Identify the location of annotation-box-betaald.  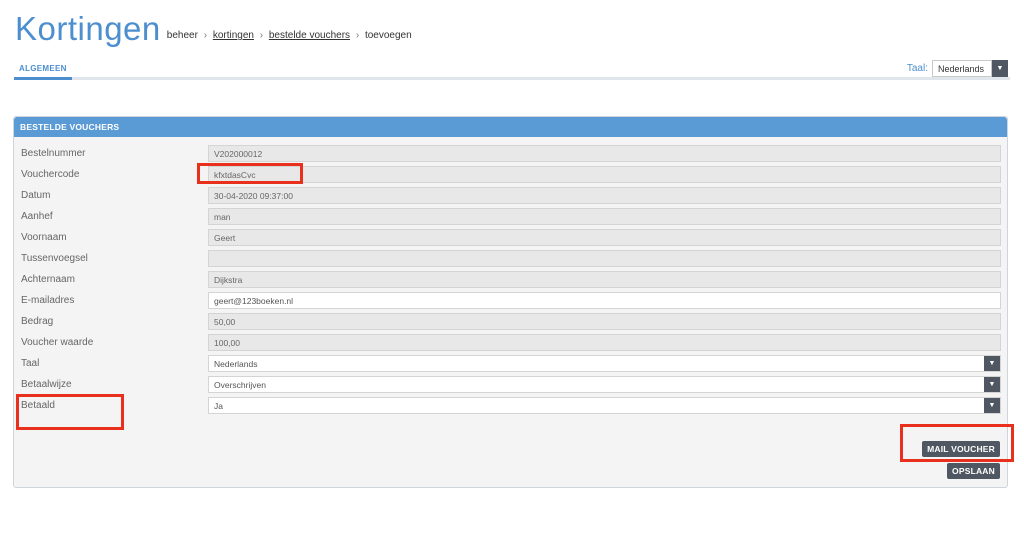
(70, 412).